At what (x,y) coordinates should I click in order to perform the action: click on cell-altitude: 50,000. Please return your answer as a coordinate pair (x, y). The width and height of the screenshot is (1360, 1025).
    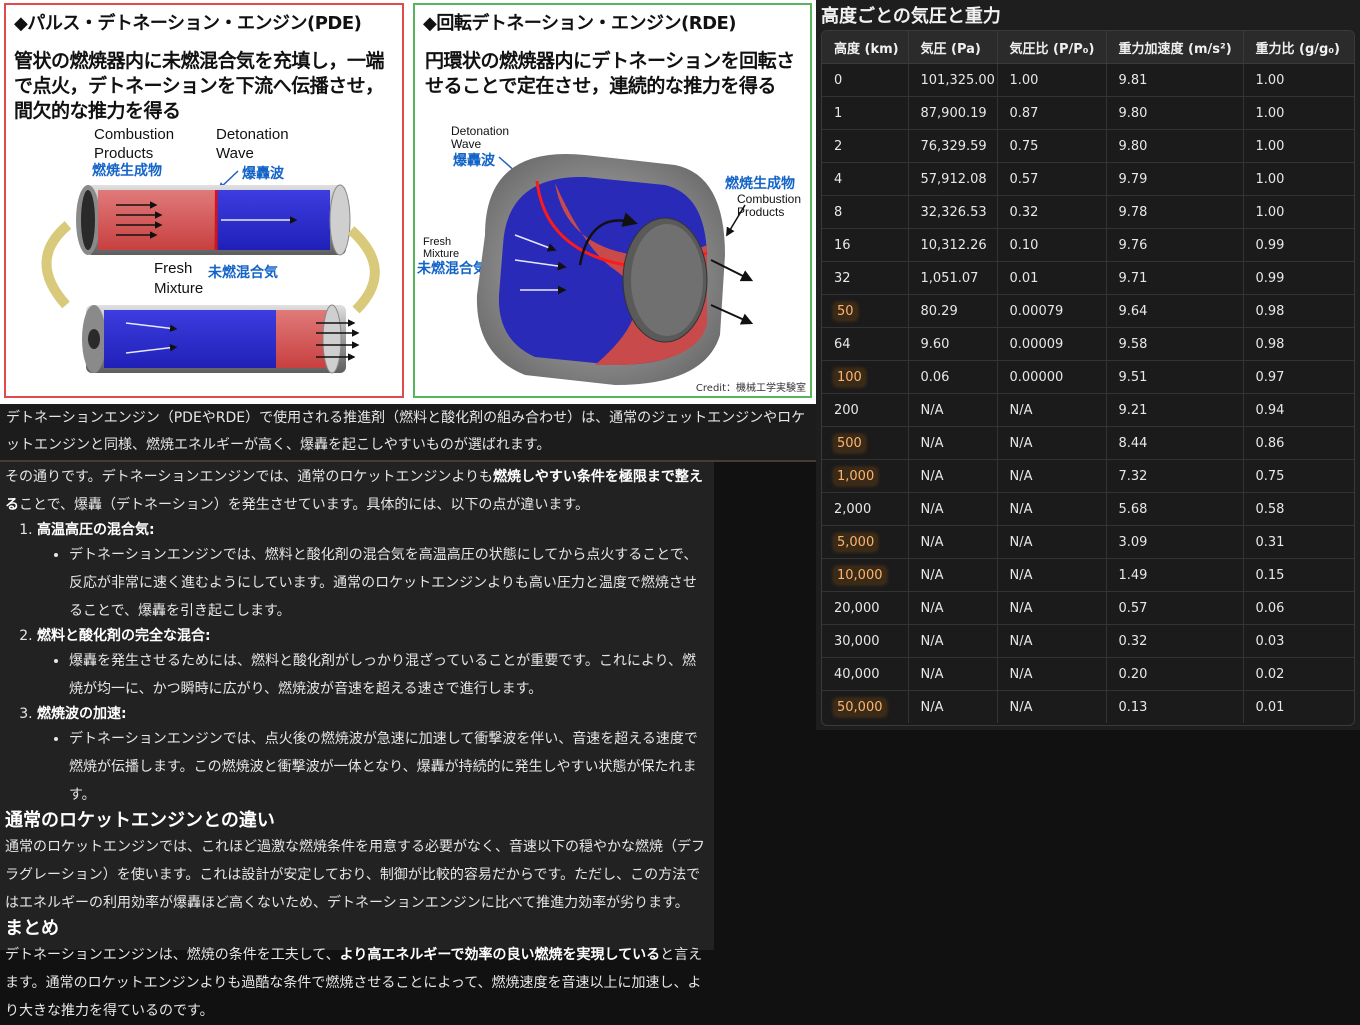
    Looking at the image, I should click on (865, 706).